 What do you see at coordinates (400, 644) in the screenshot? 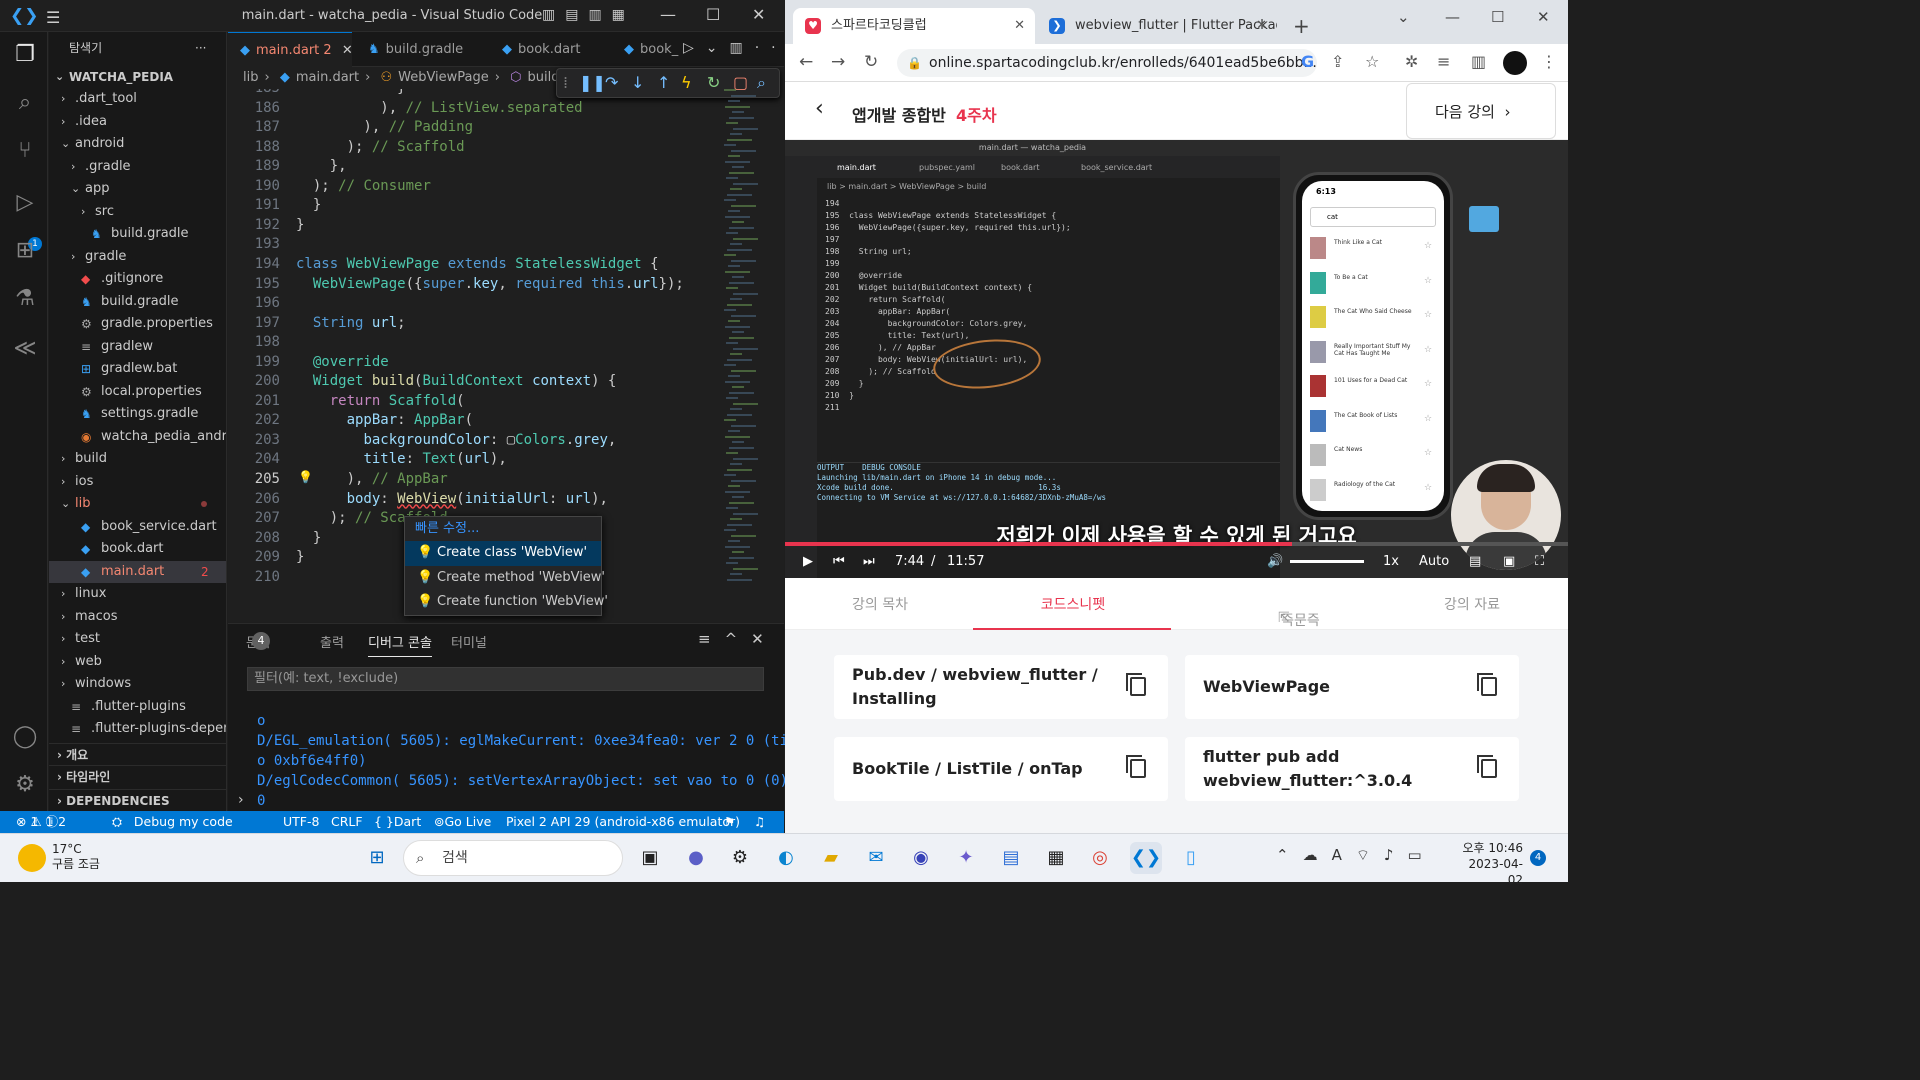
I see `tab-debug-console: 디버그 콘솔` at bounding box center [400, 644].